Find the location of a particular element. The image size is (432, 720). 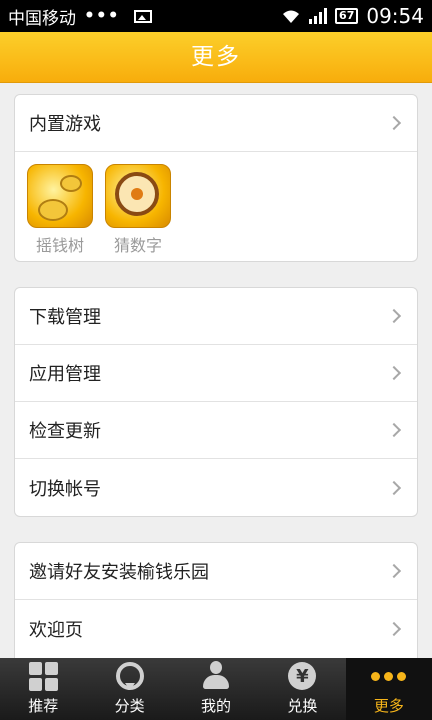

nav-label: 推荐 is located at coordinates (43, 706).